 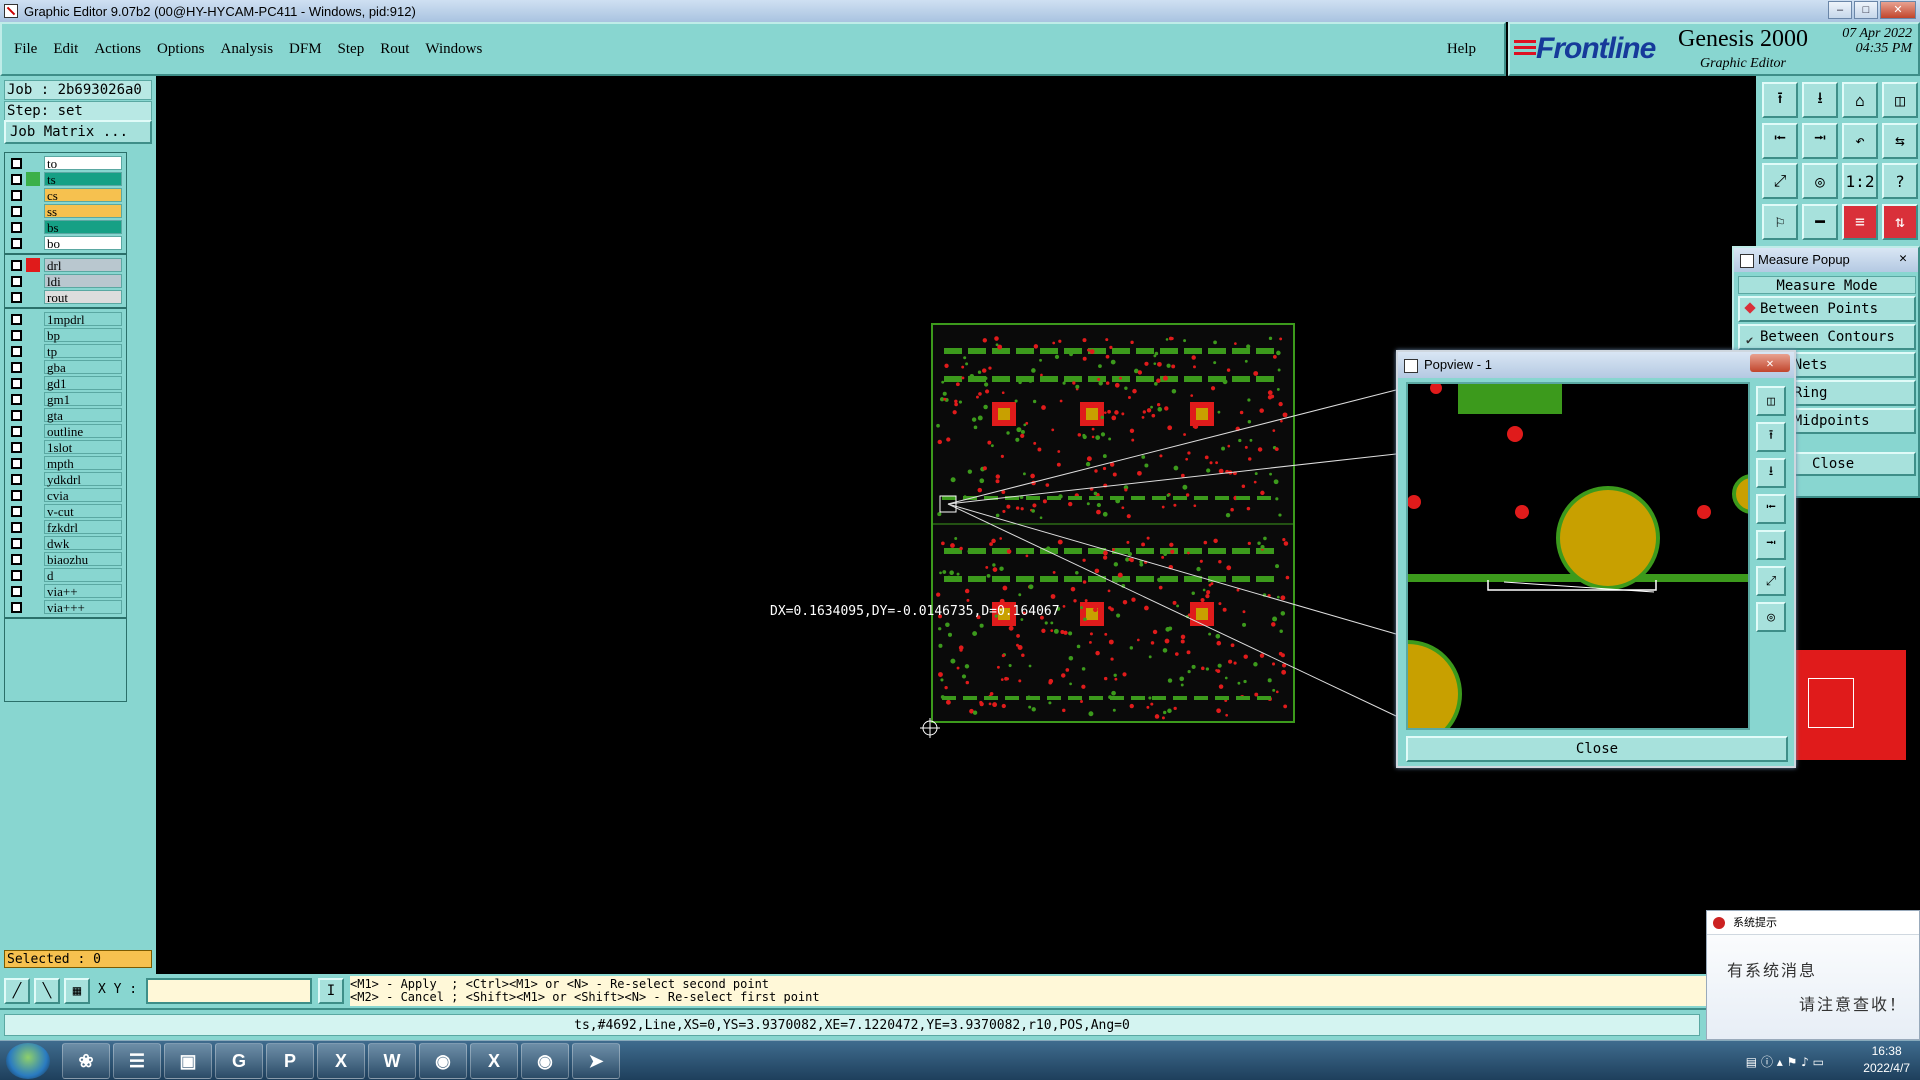 I want to click on popview-zoom-fit-icon: ⤢, so click(x=1771, y=581).